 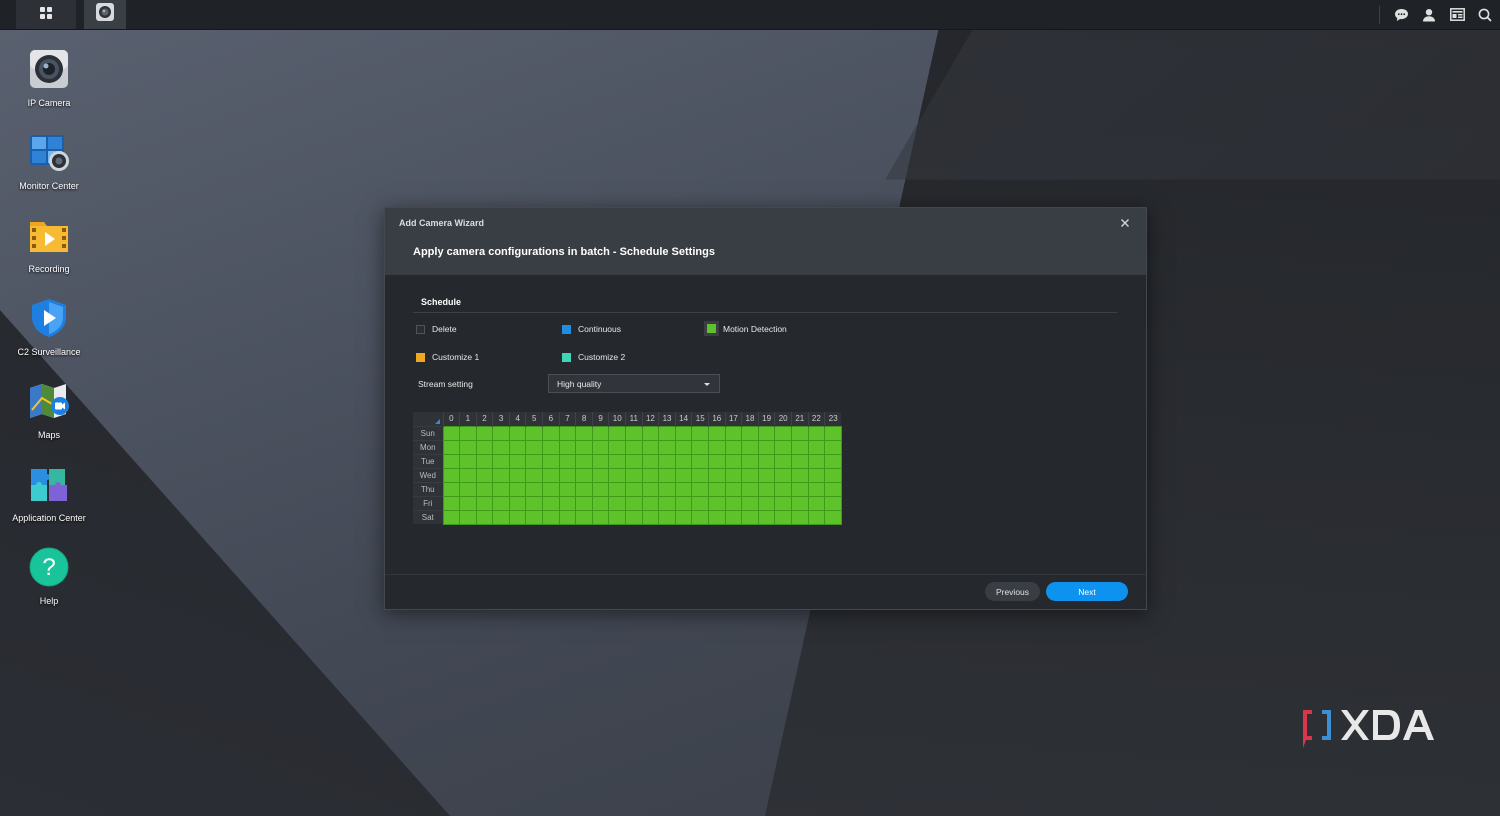 What do you see at coordinates (584, 419) in the screenshot?
I see `hour-header: 8` at bounding box center [584, 419].